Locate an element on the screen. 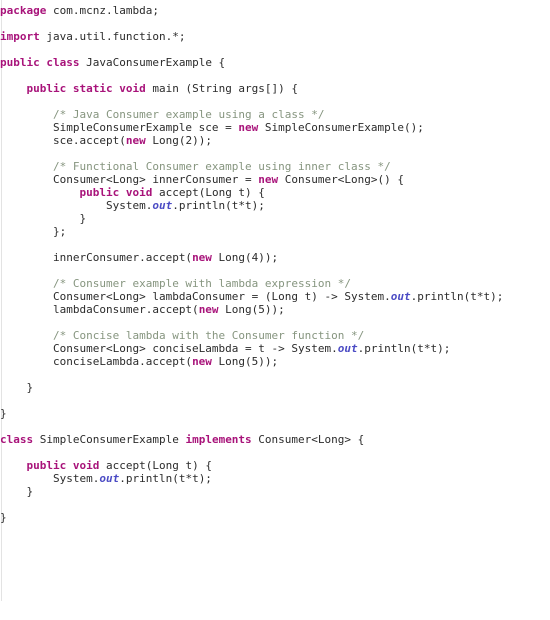  code-text: SimpleConsumerExample is located at coordinates (109, 439).